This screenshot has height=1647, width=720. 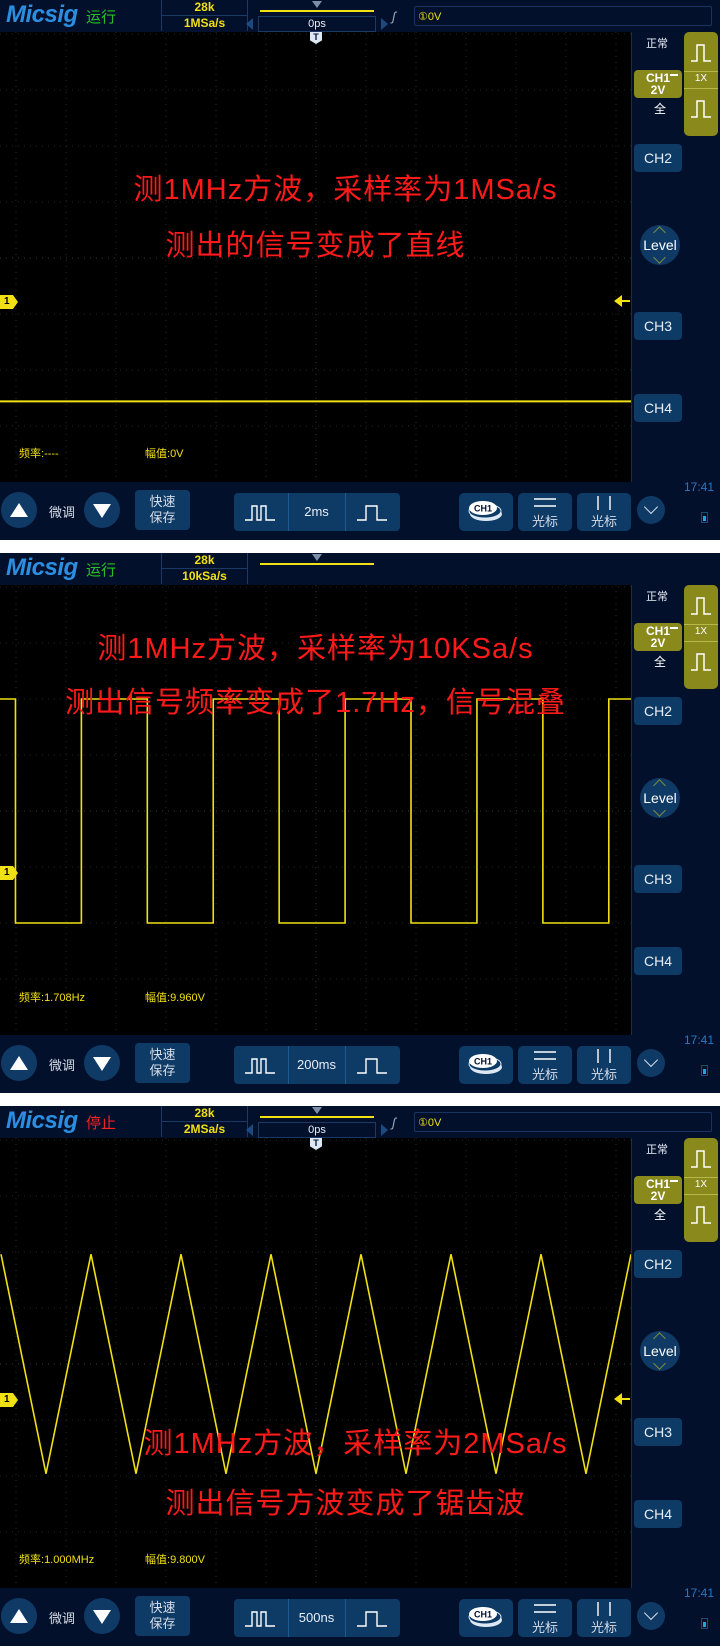 What do you see at coordinates (604, 1609) in the screenshot?
I see `vertical-cursor-icon` at bounding box center [604, 1609].